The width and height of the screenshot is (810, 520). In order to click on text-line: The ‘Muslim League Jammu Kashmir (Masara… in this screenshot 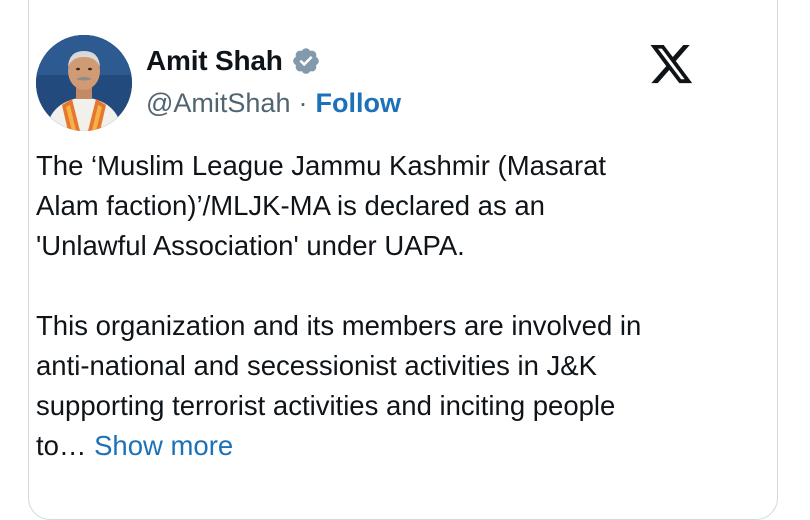, I will do `click(321, 165)`.